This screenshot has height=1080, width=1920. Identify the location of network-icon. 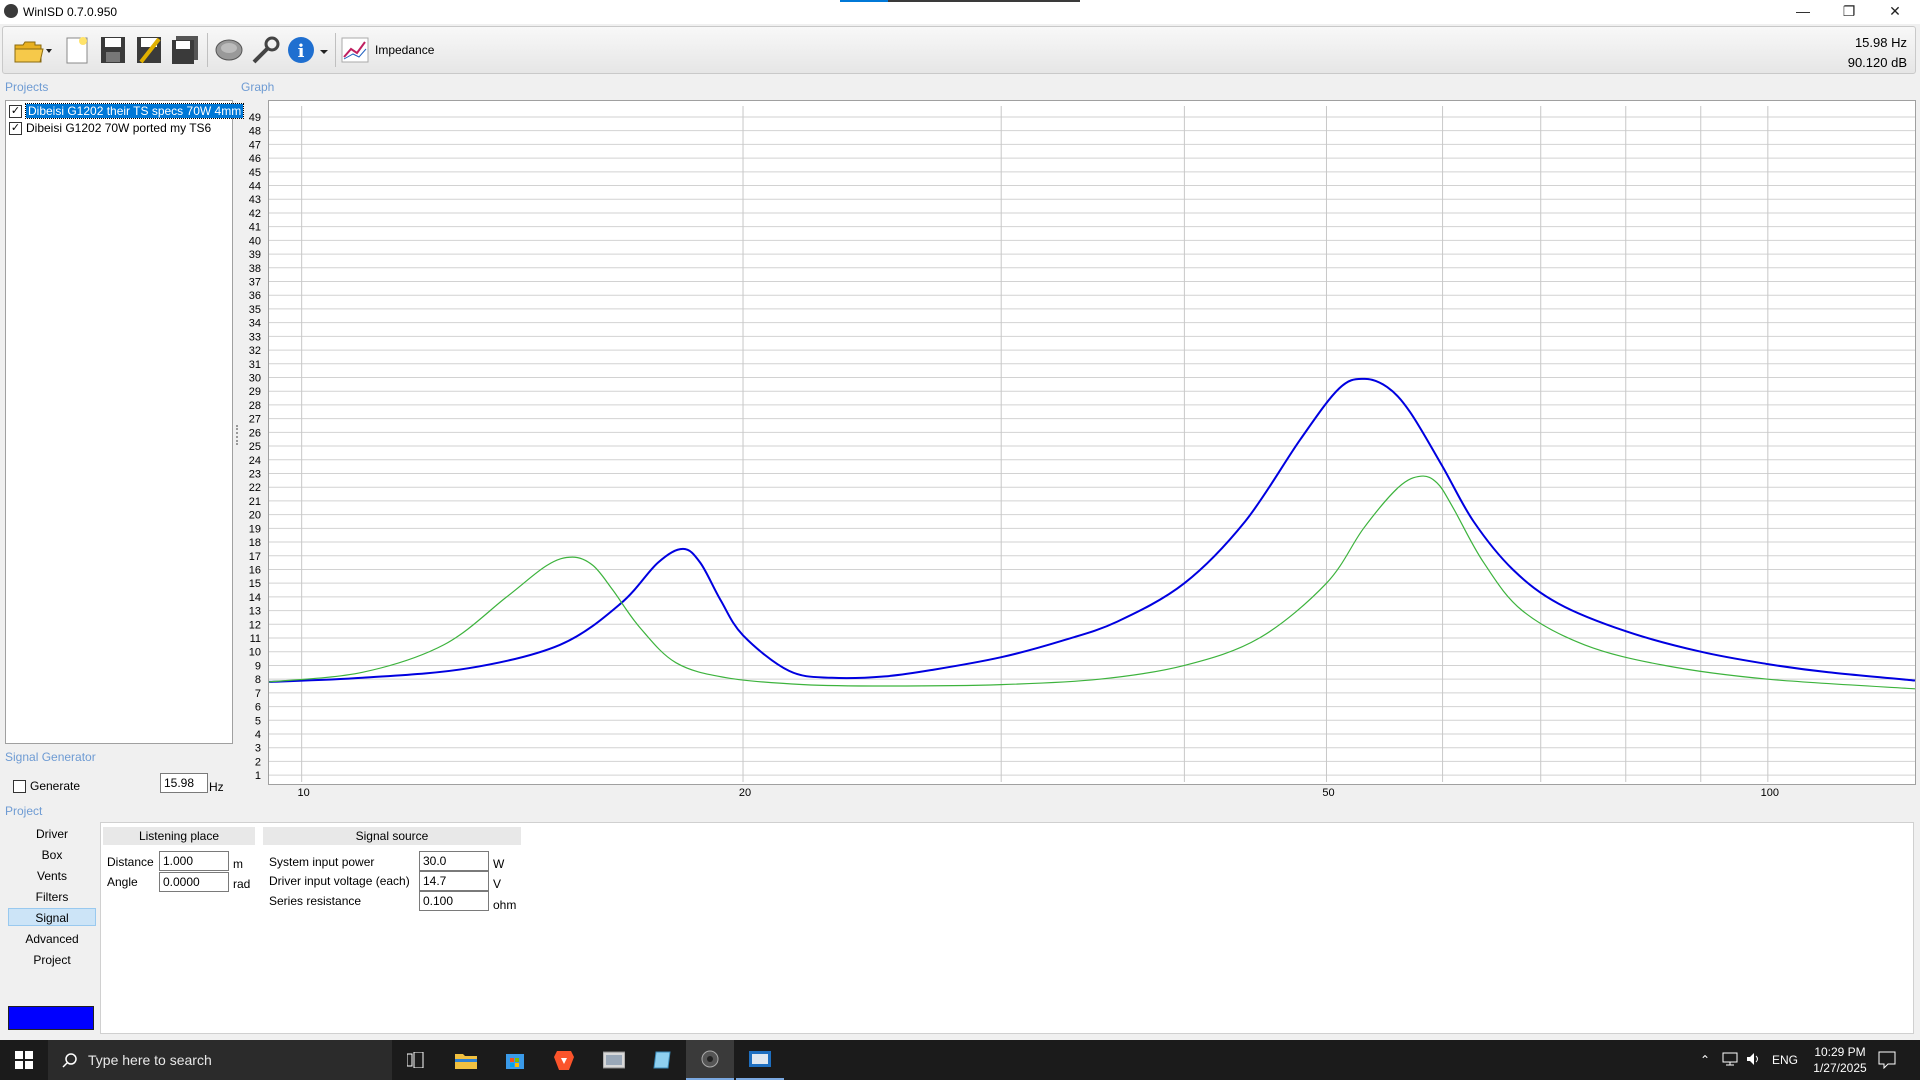
(1730, 1060).